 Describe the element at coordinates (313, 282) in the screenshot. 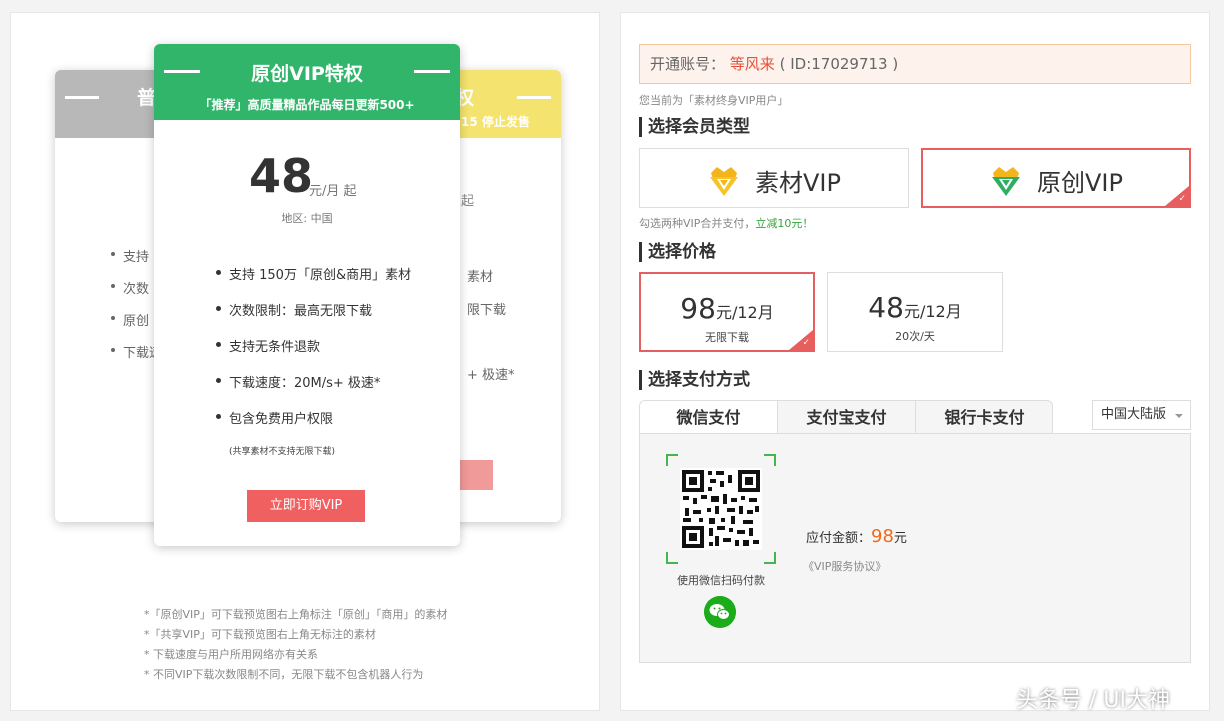

I see `list-item: 支持 150万「原创&商用」素材` at that location.